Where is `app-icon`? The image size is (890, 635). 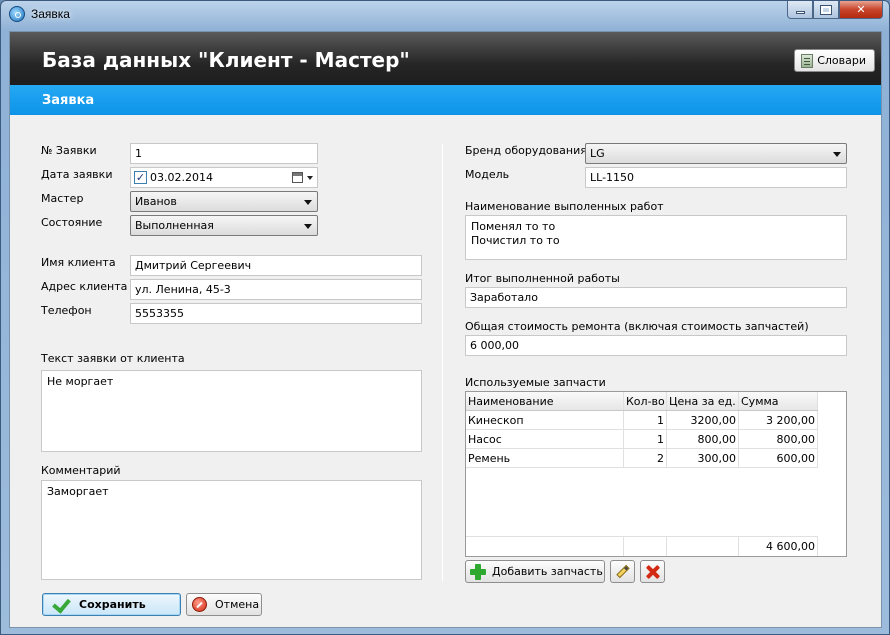
app-icon is located at coordinates (17, 14).